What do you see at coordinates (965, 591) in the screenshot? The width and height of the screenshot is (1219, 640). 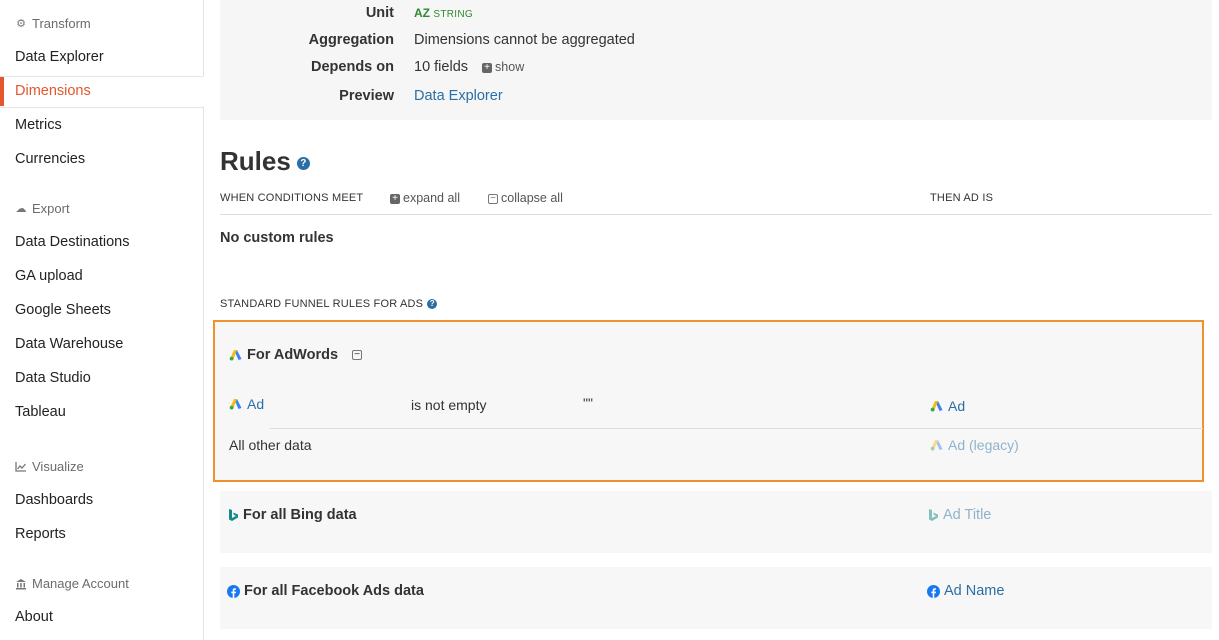 I see `facebook-target: Ad Name` at bounding box center [965, 591].